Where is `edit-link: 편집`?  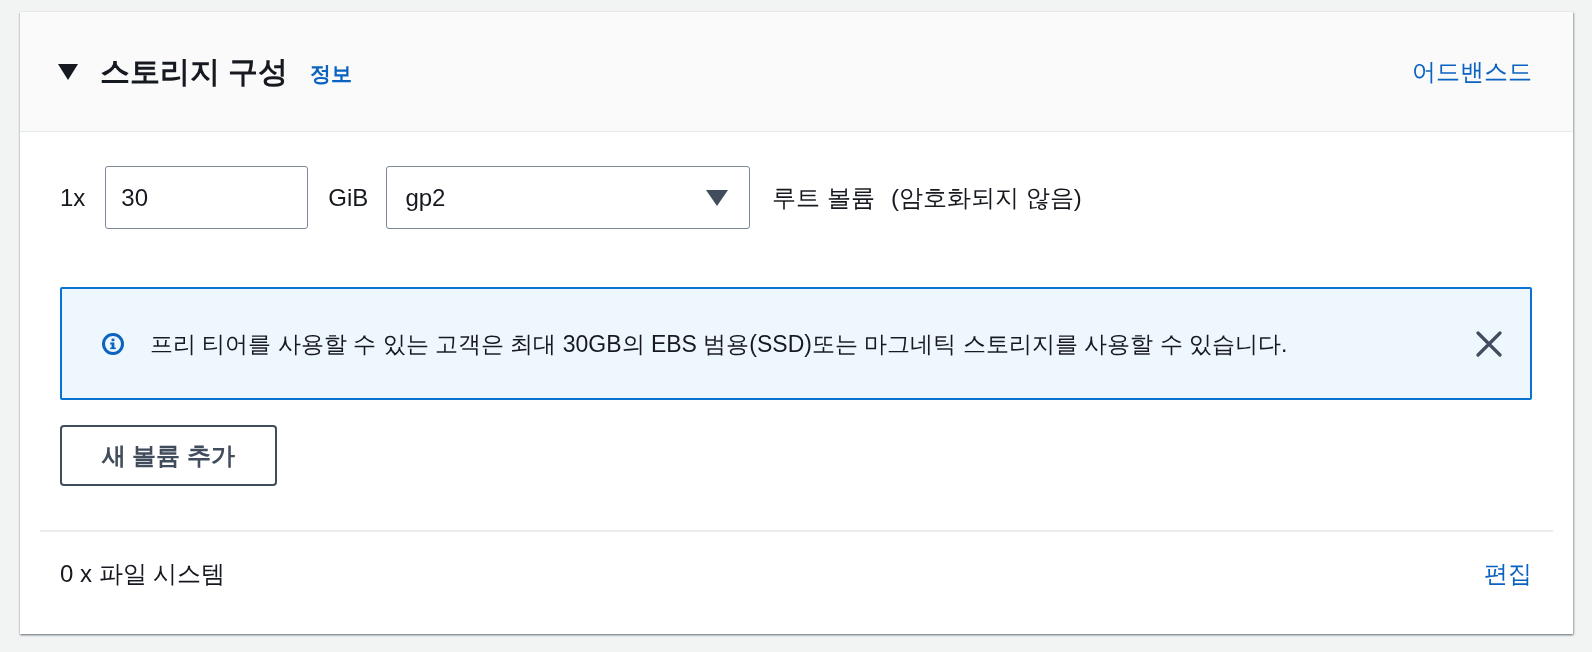 edit-link: 편집 is located at coordinates (1508, 574).